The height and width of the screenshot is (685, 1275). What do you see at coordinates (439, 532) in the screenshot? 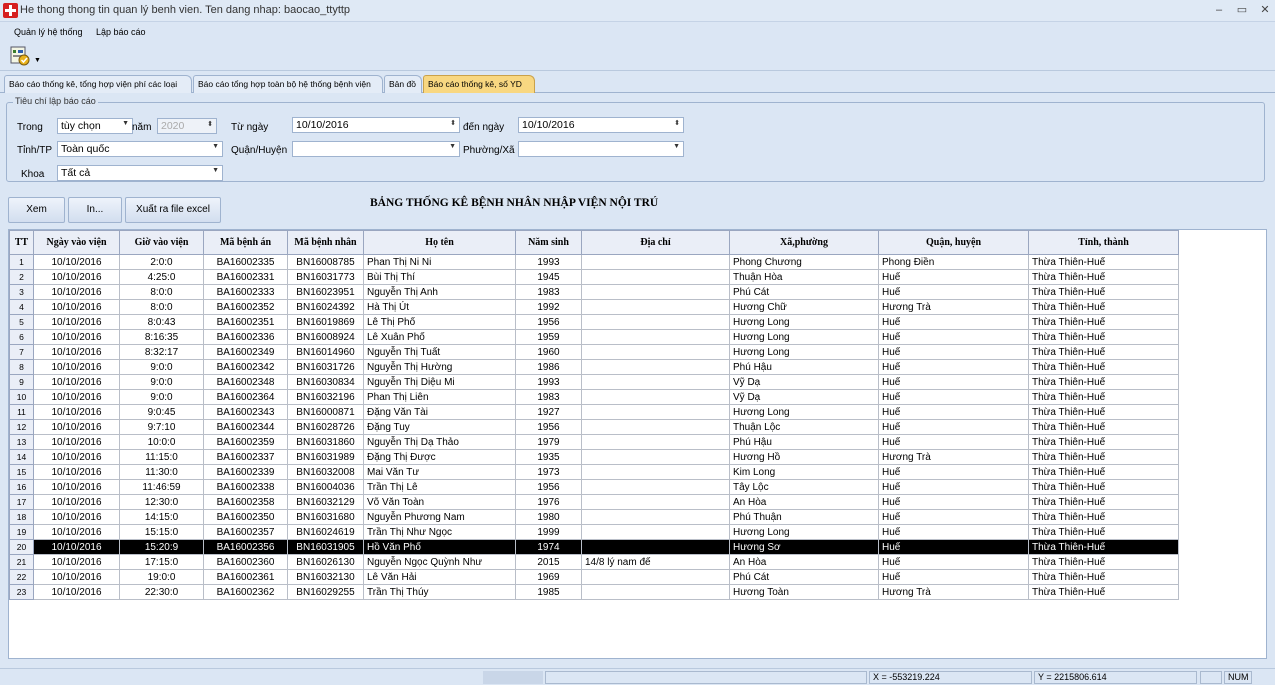
I see `cell-ho-ten: Trần Thị Như Ngọc` at bounding box center [439, 532].